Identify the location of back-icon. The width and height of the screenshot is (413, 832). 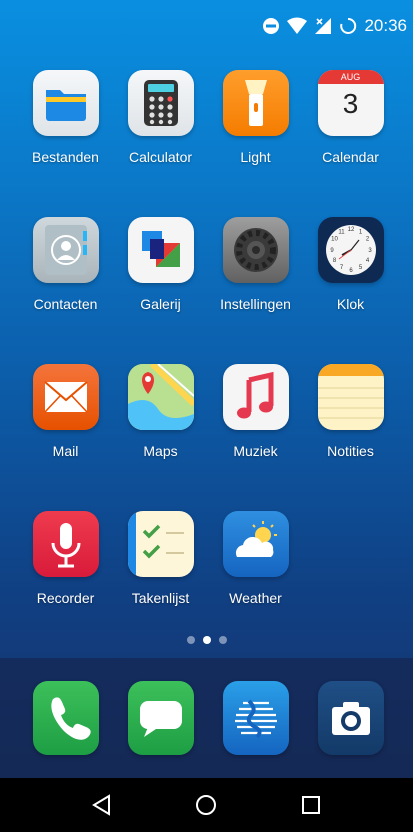
(101, 805).